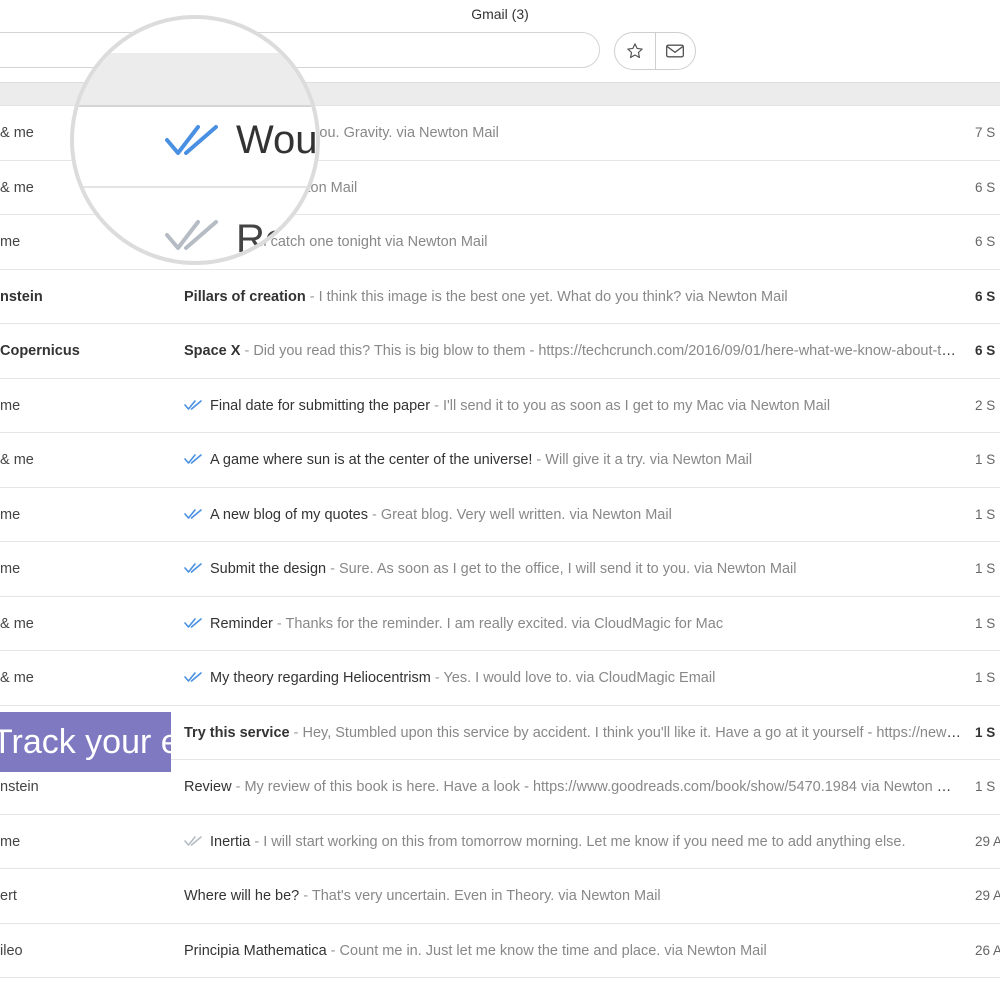 Image resolution: width=1000 pixels, height=1000 pixels. I want to click on envelope-icon, so click(675, 51).